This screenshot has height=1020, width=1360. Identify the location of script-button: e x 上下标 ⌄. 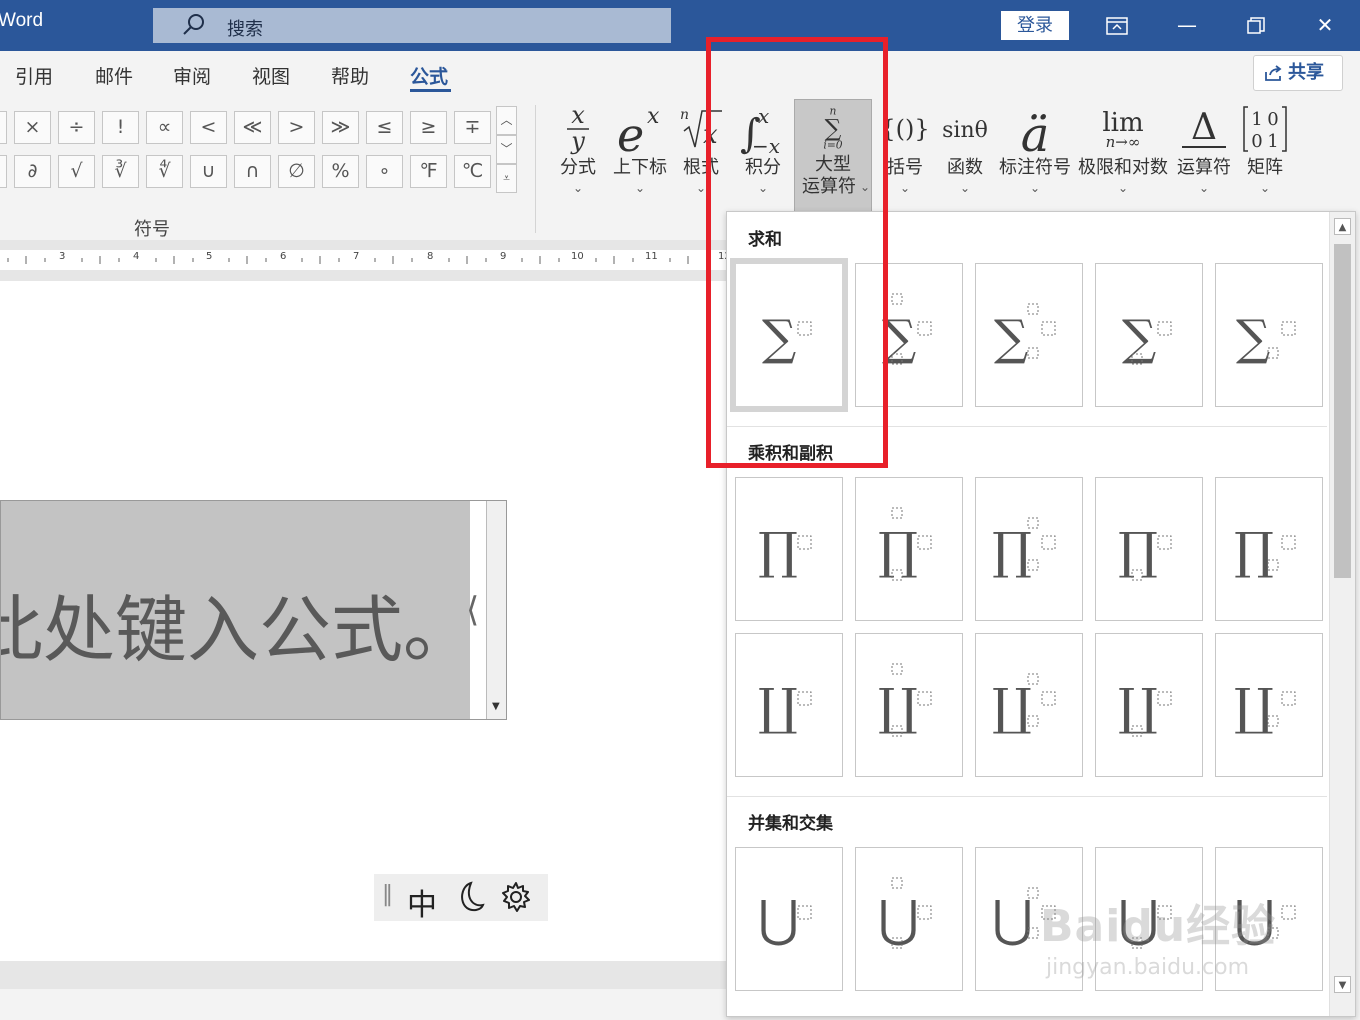
(640, 154).